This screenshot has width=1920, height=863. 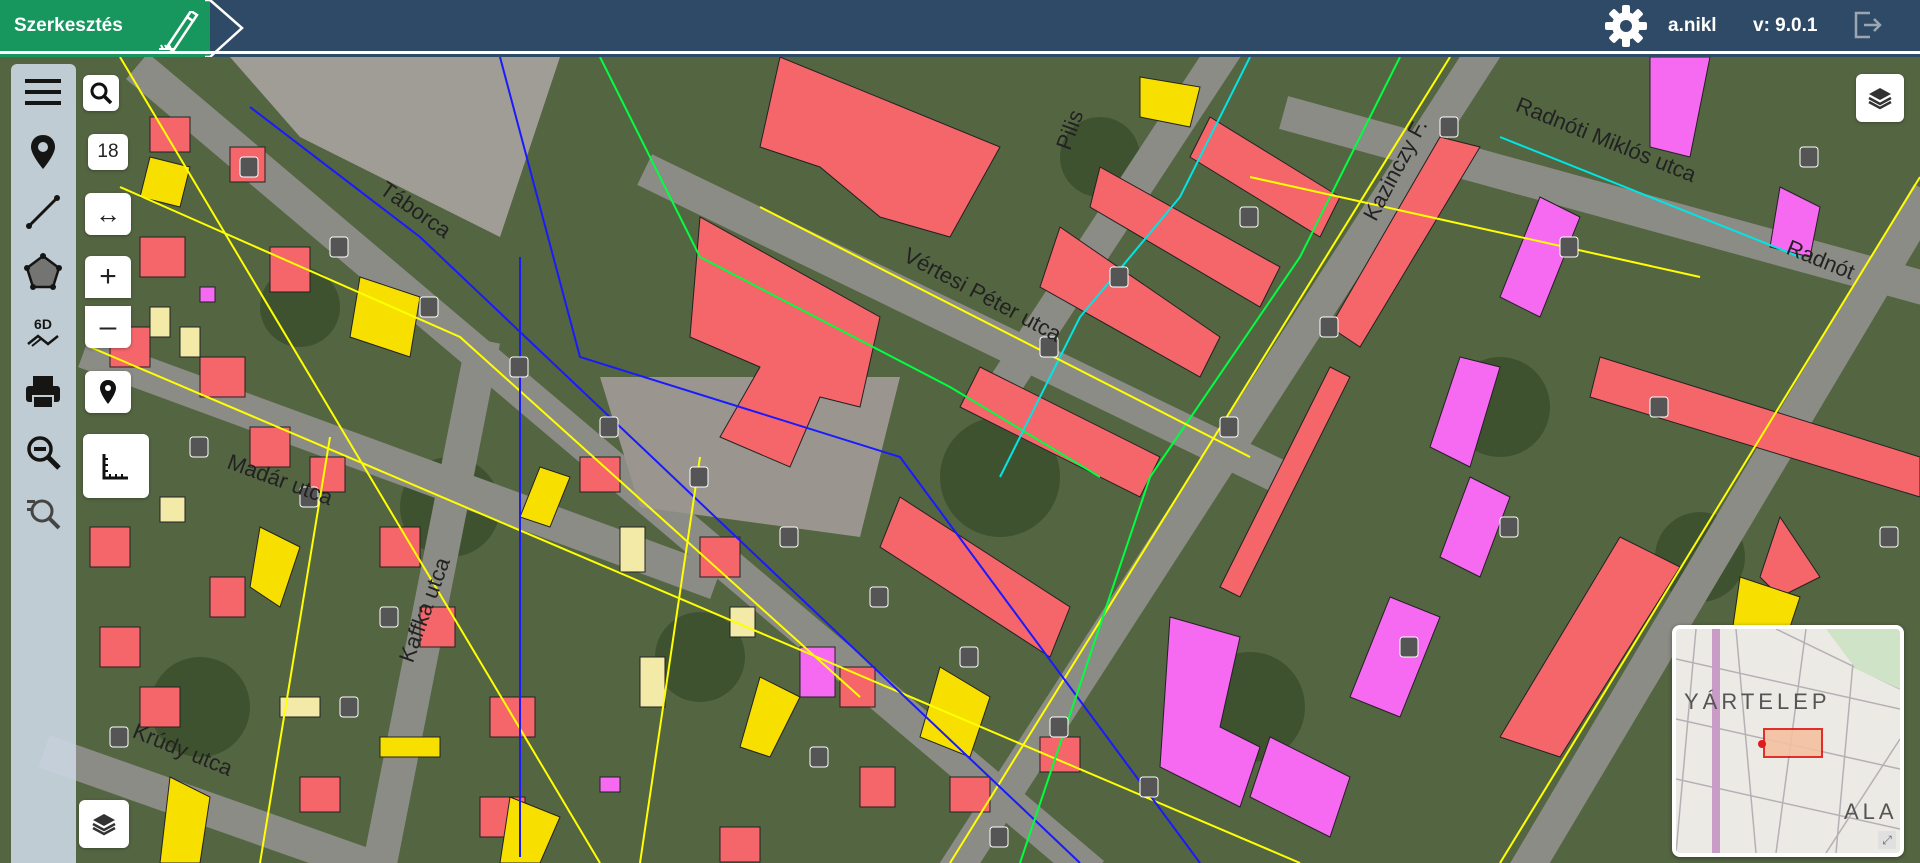 I want to click on search-button, so click(x=101, y=93).